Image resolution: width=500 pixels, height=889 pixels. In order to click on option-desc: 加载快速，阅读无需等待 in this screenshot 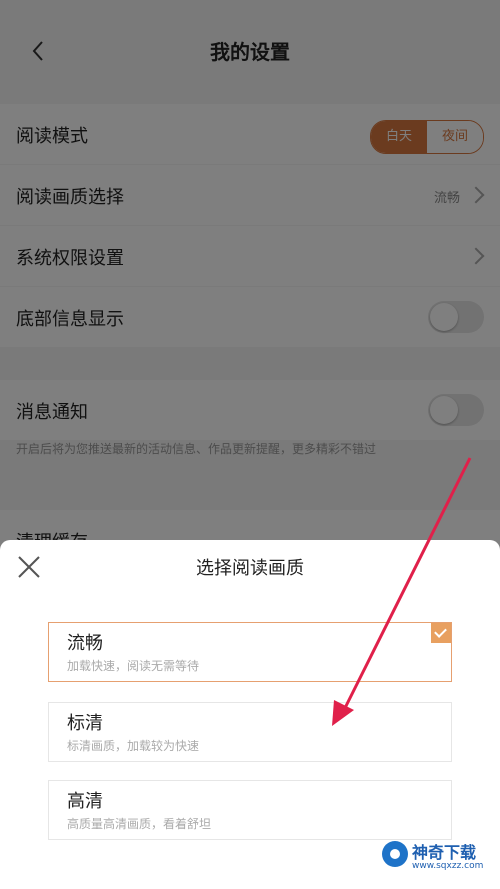, I will do `click(133, 666)`.